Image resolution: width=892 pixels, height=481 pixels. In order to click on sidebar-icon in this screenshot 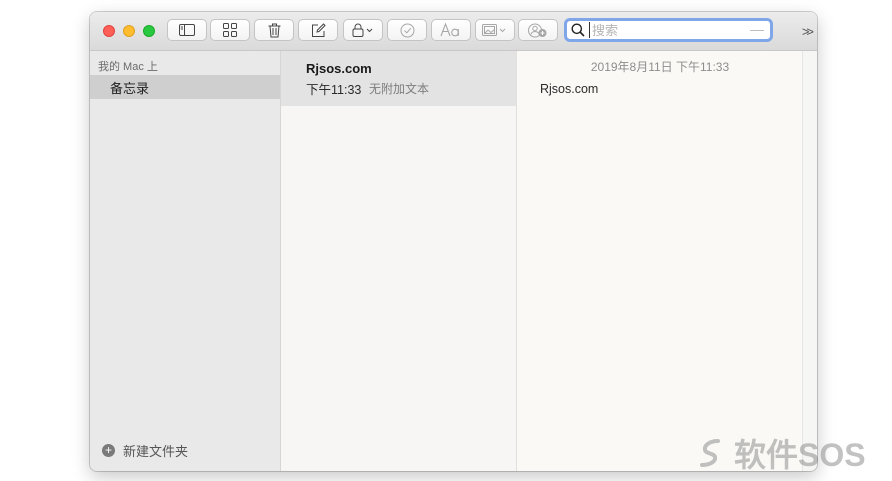, I will do `click(187, 30)`.